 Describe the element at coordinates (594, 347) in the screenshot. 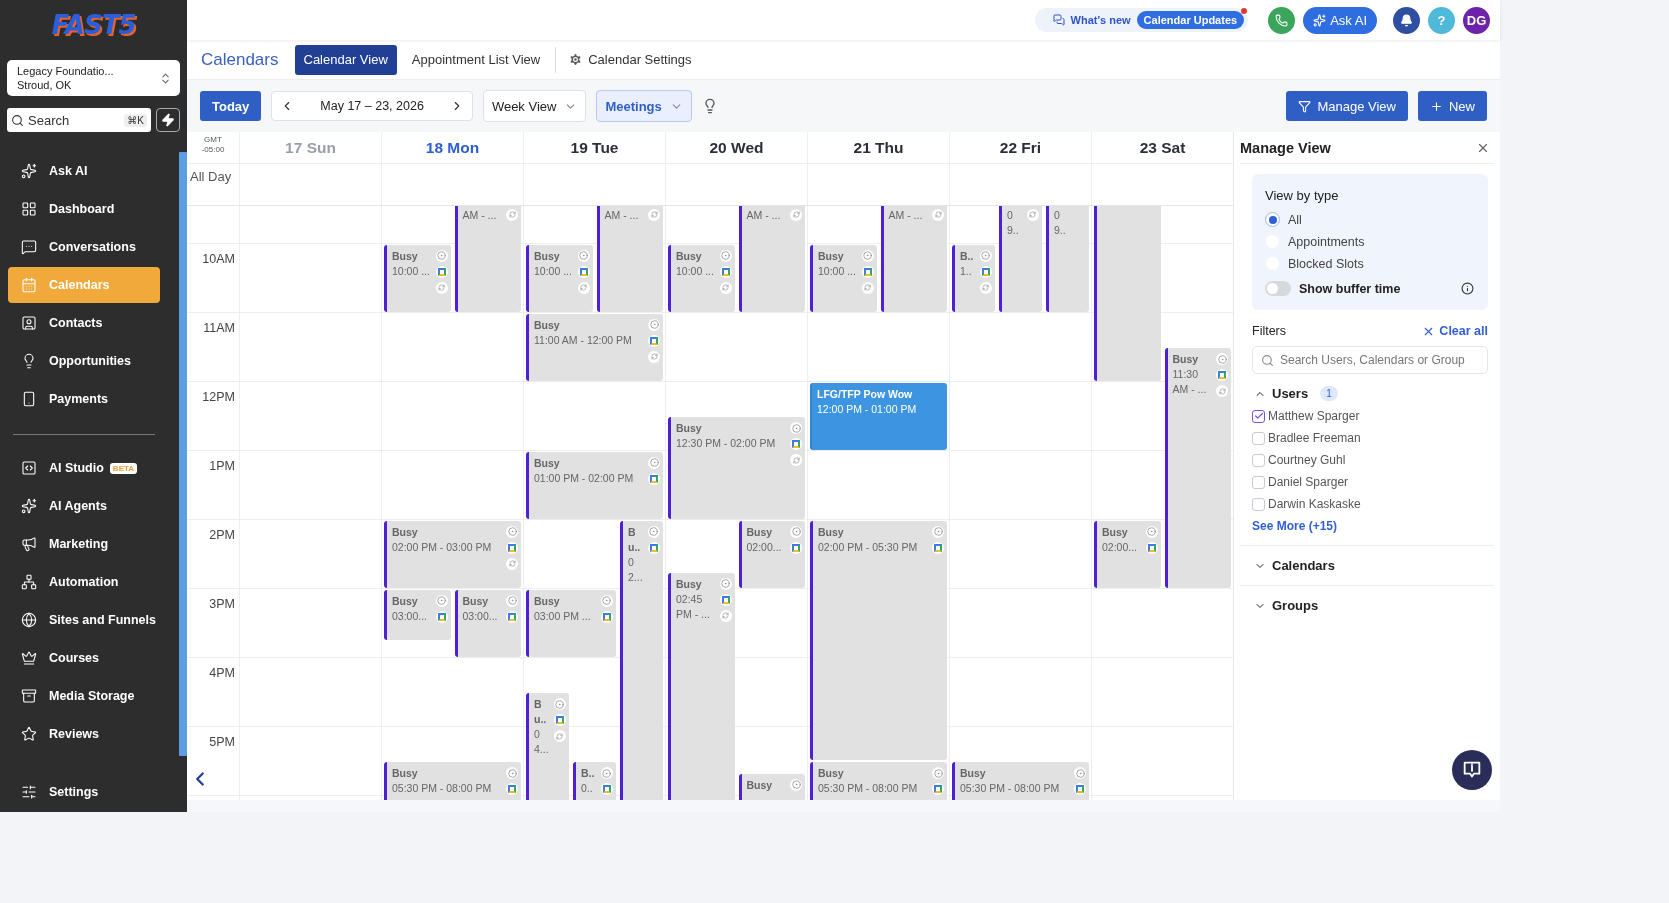

I see `busy-event: Busy 11:00 AM - 12:00 PM` at that location.